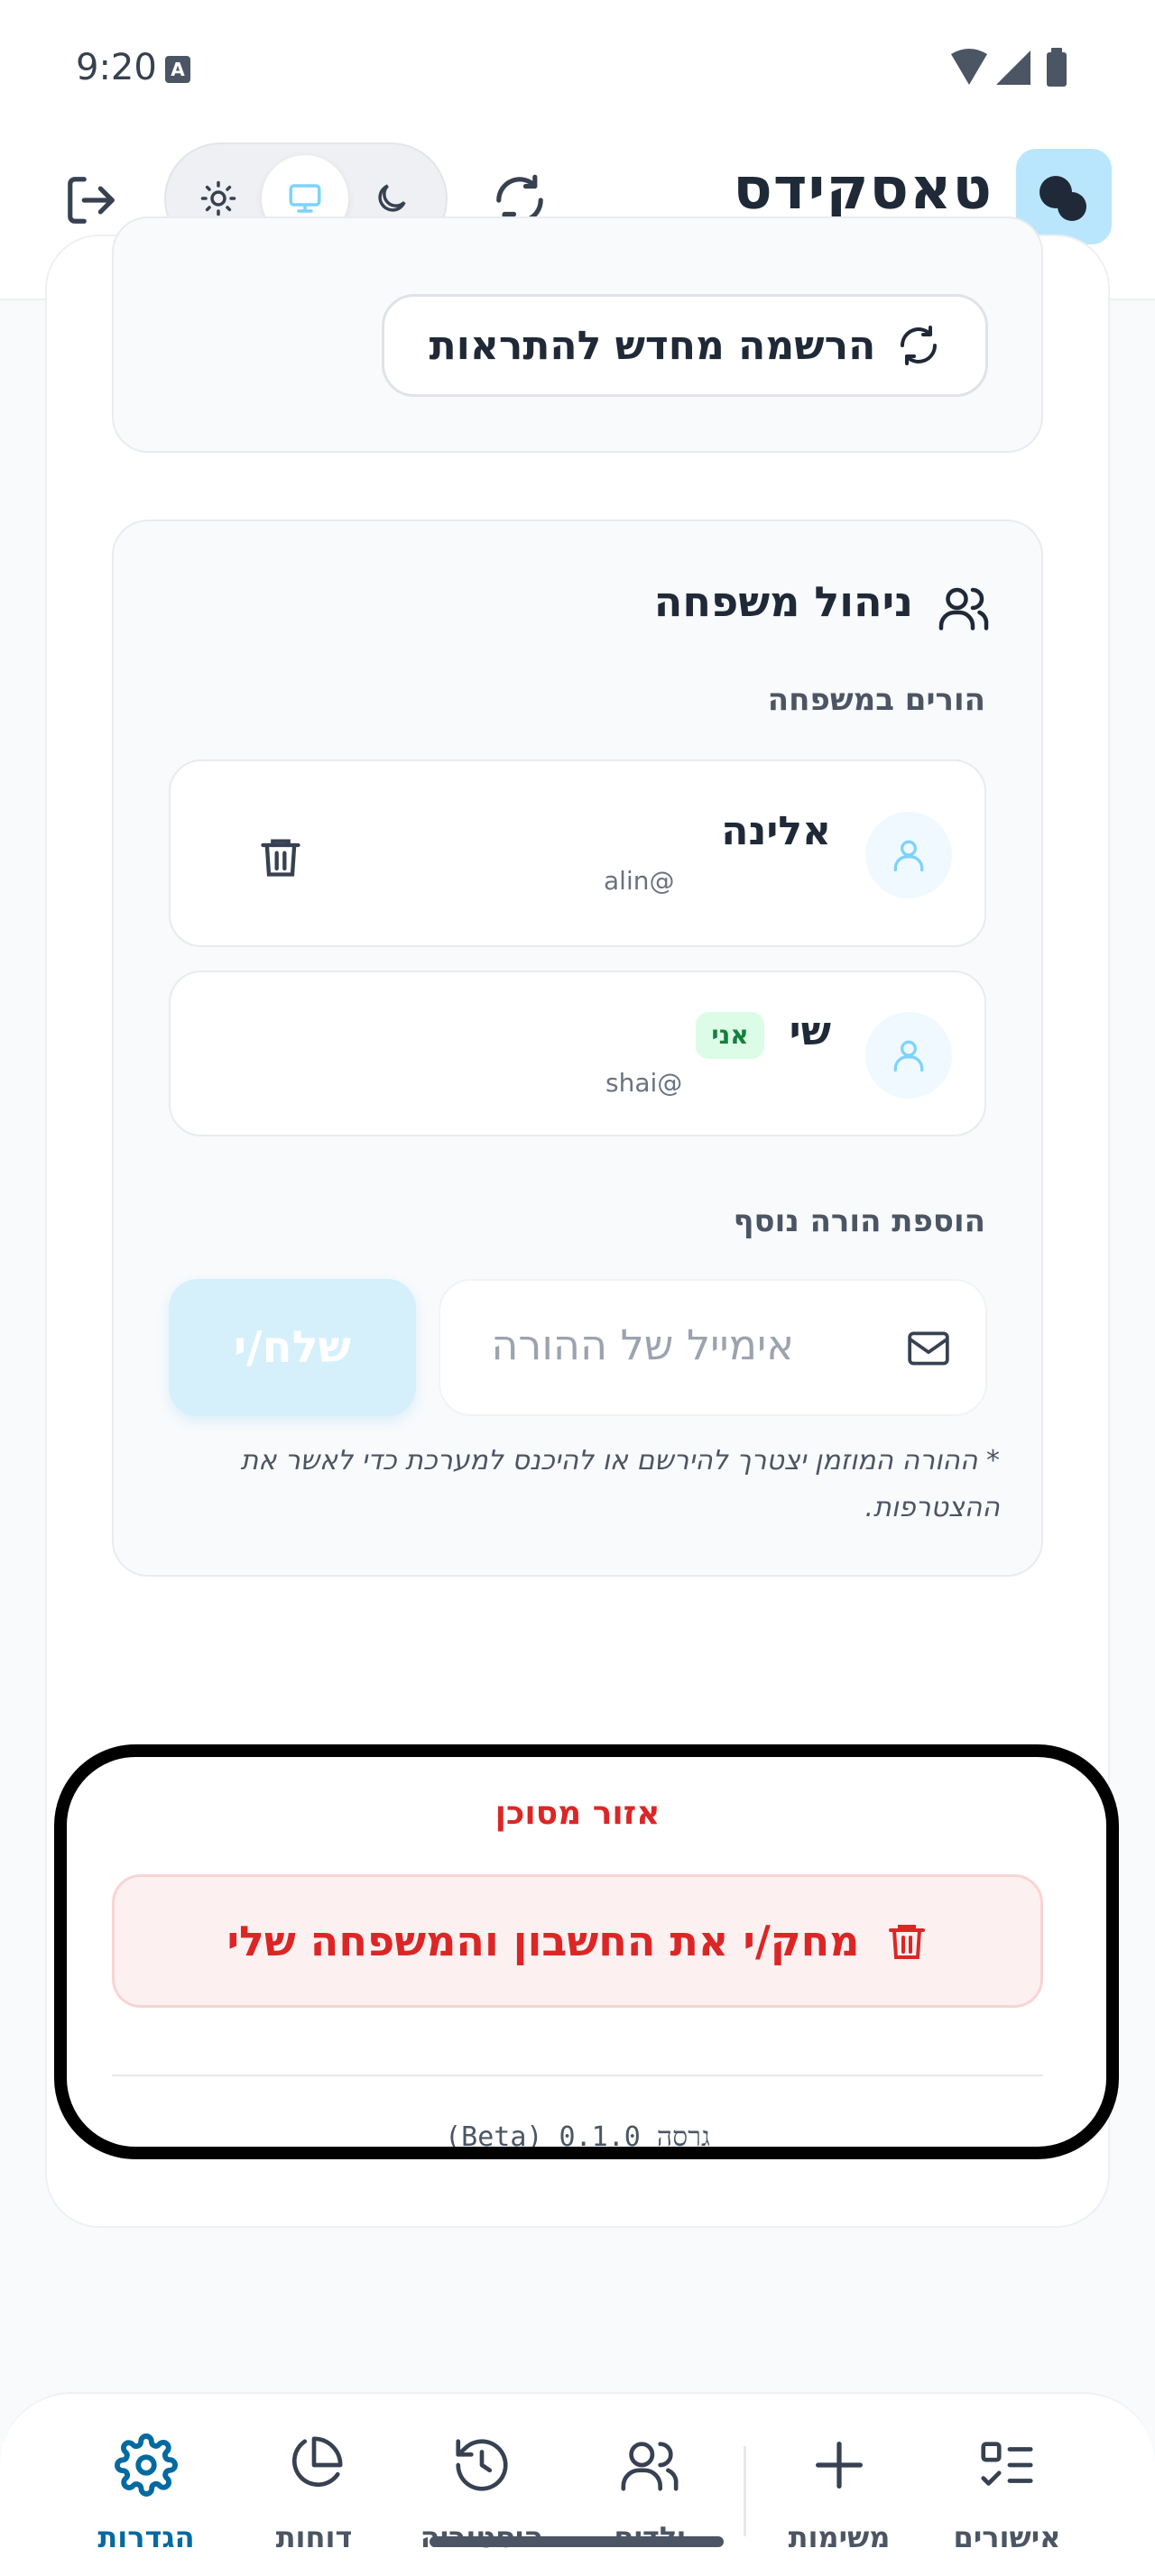 The width and height of the screenshot is (1155, 2576). What do you see at coordinates (116, 68) in the screenshot?
I see `status-time: 9:20` at bounding box center [116, 68].